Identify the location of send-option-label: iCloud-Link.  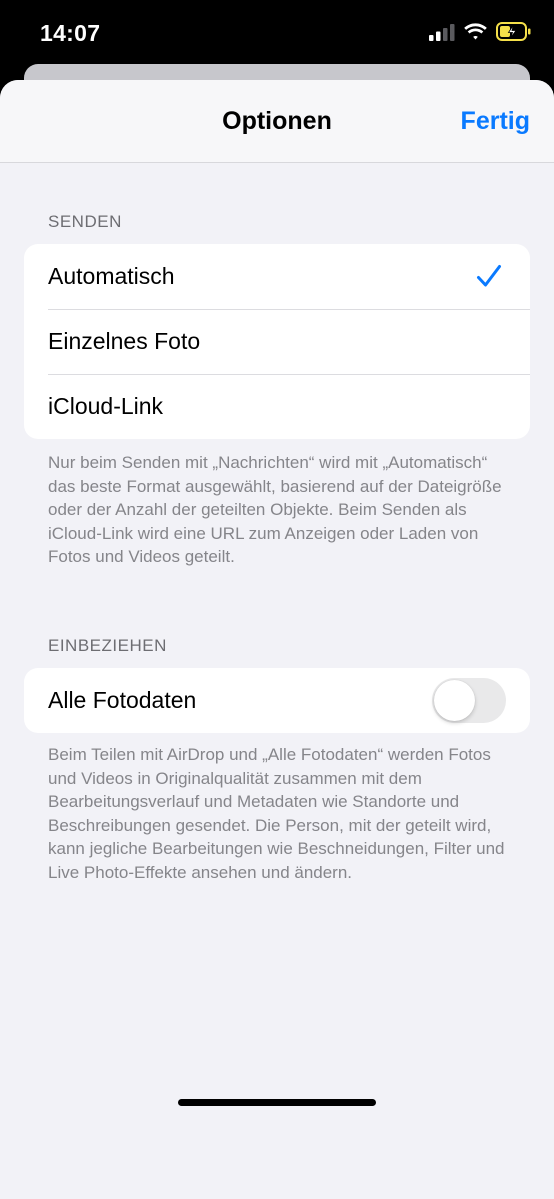
(106, 406).